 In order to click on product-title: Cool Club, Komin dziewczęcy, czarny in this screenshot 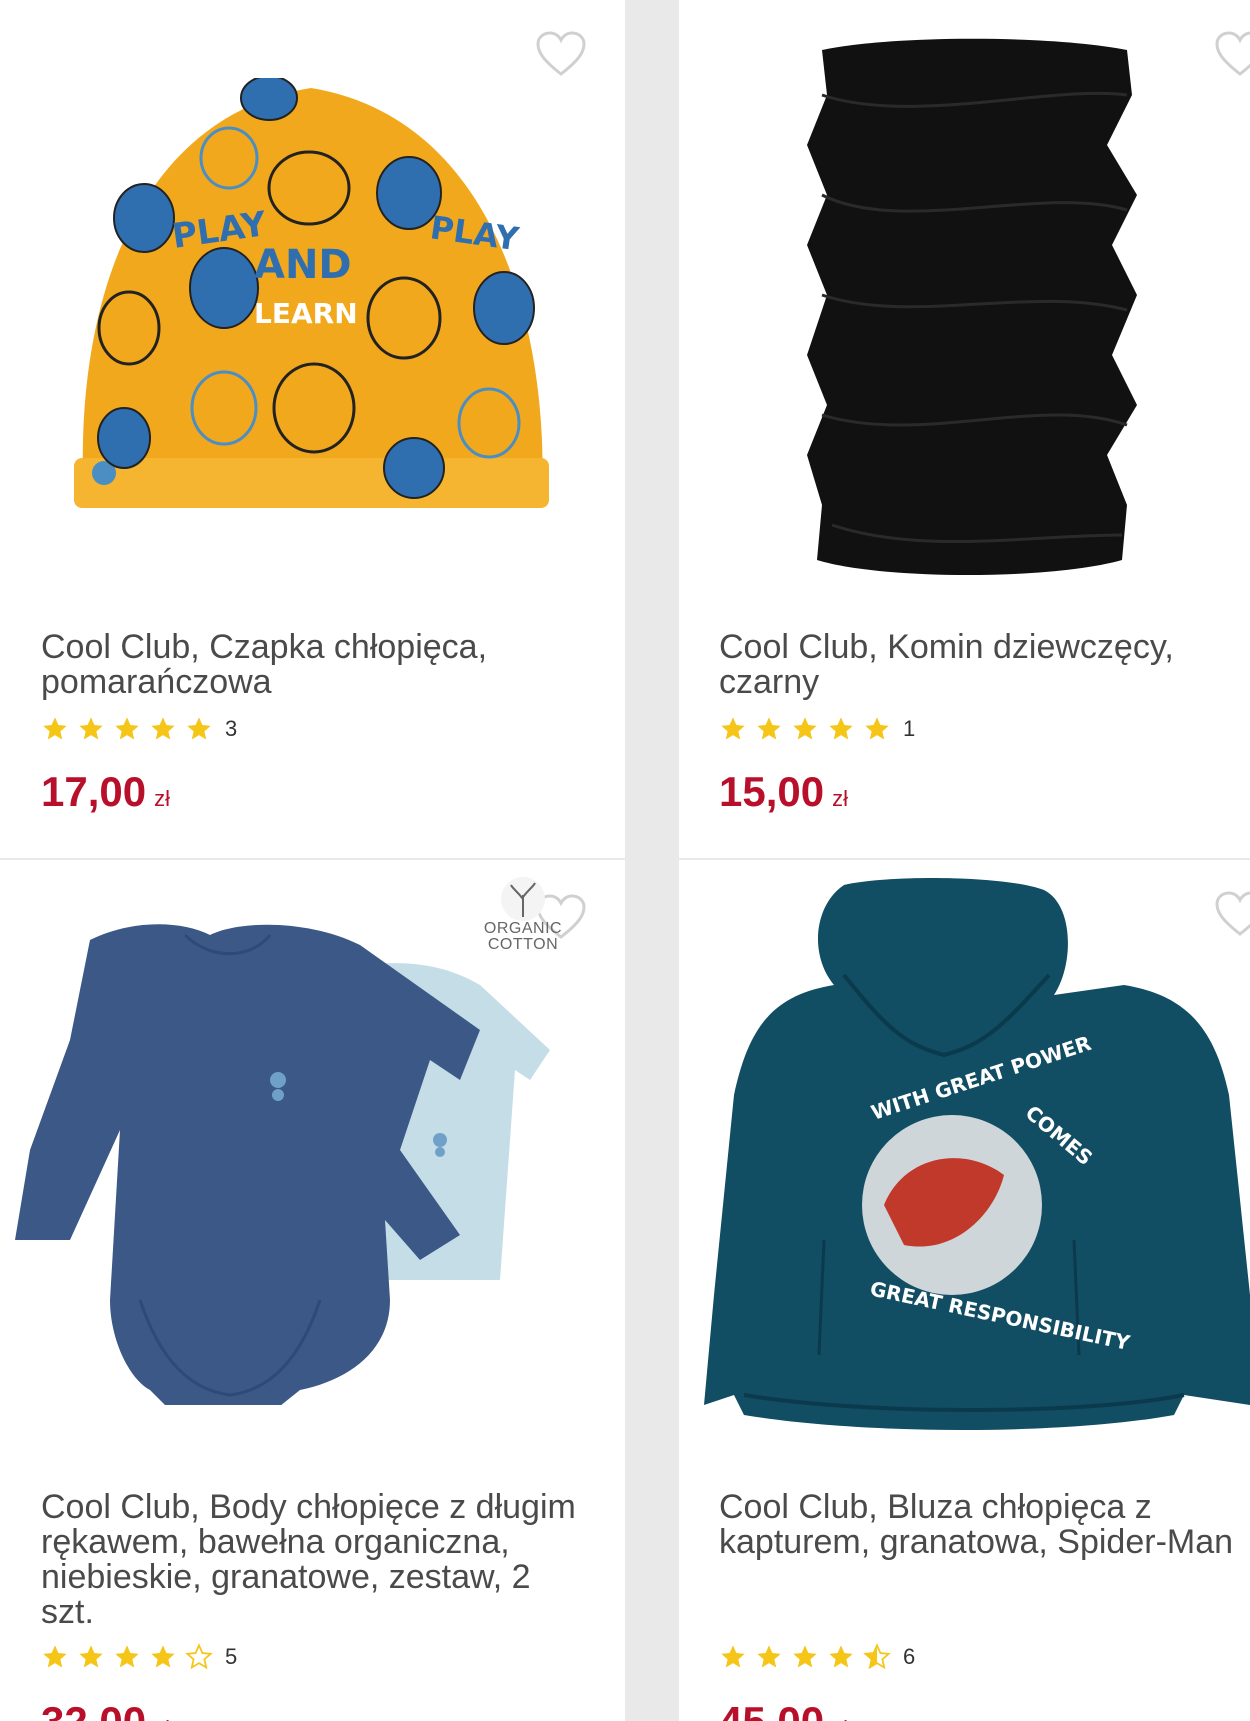, I will do `click(984, 665)`.